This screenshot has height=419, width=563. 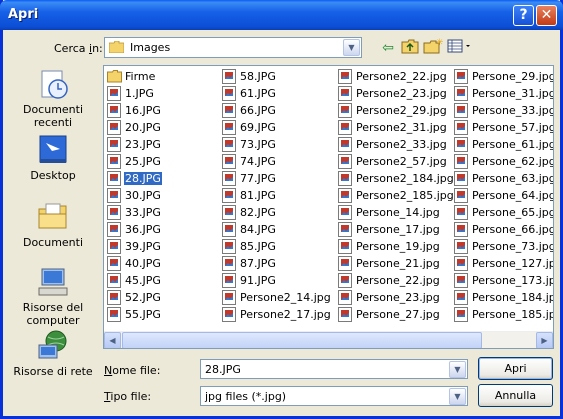 I want to click on file-item: Persone_65.jpg, so click(x=503, y=212).